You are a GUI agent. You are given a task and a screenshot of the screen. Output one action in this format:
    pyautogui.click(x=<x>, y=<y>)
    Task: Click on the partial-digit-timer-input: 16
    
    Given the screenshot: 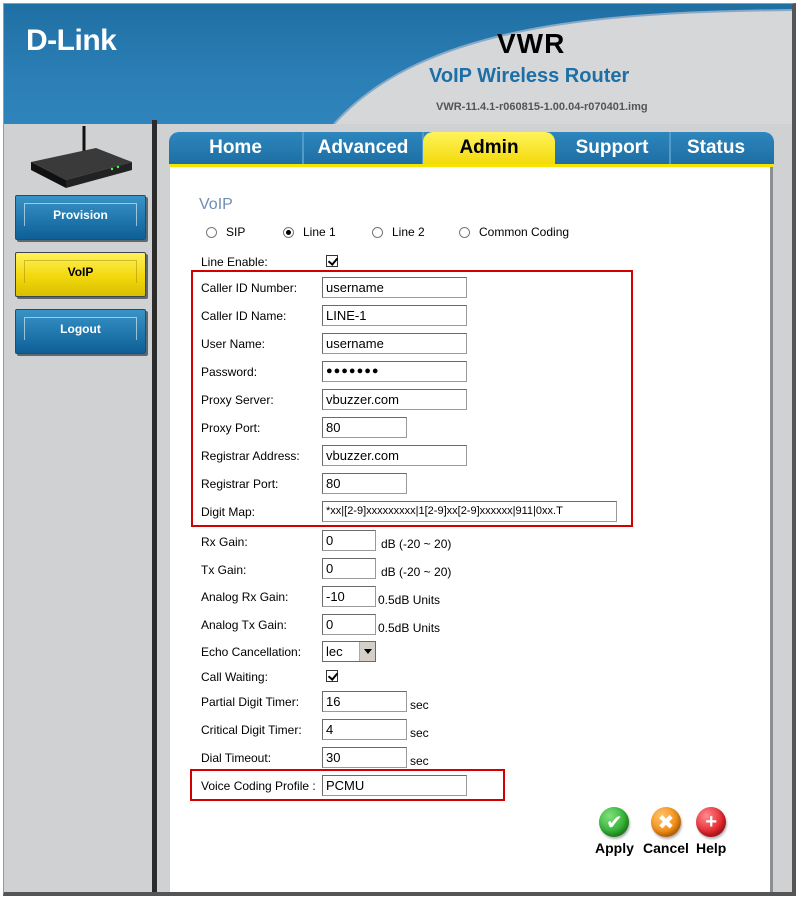 What is the action you would take?
    pyautogui.click(x=364, y=701)
    